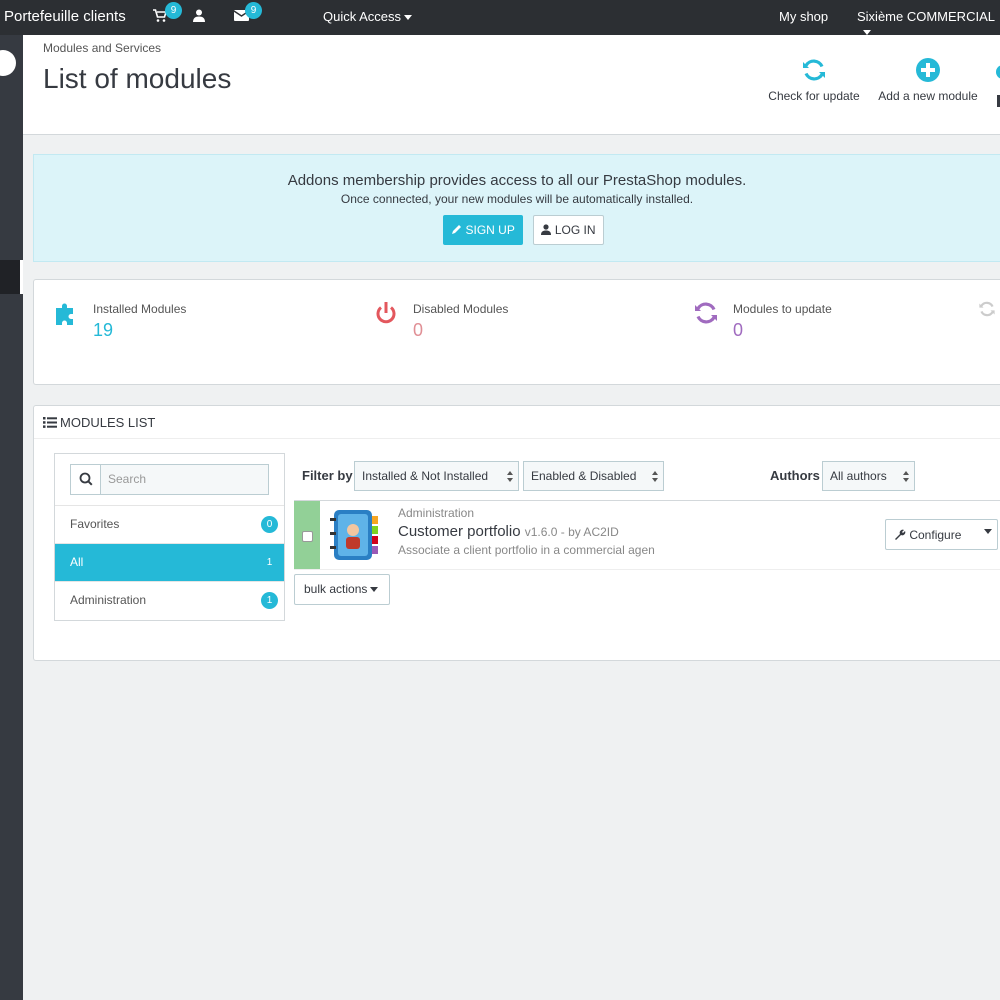  I want to click on search-input: Search, so click(127, 479).